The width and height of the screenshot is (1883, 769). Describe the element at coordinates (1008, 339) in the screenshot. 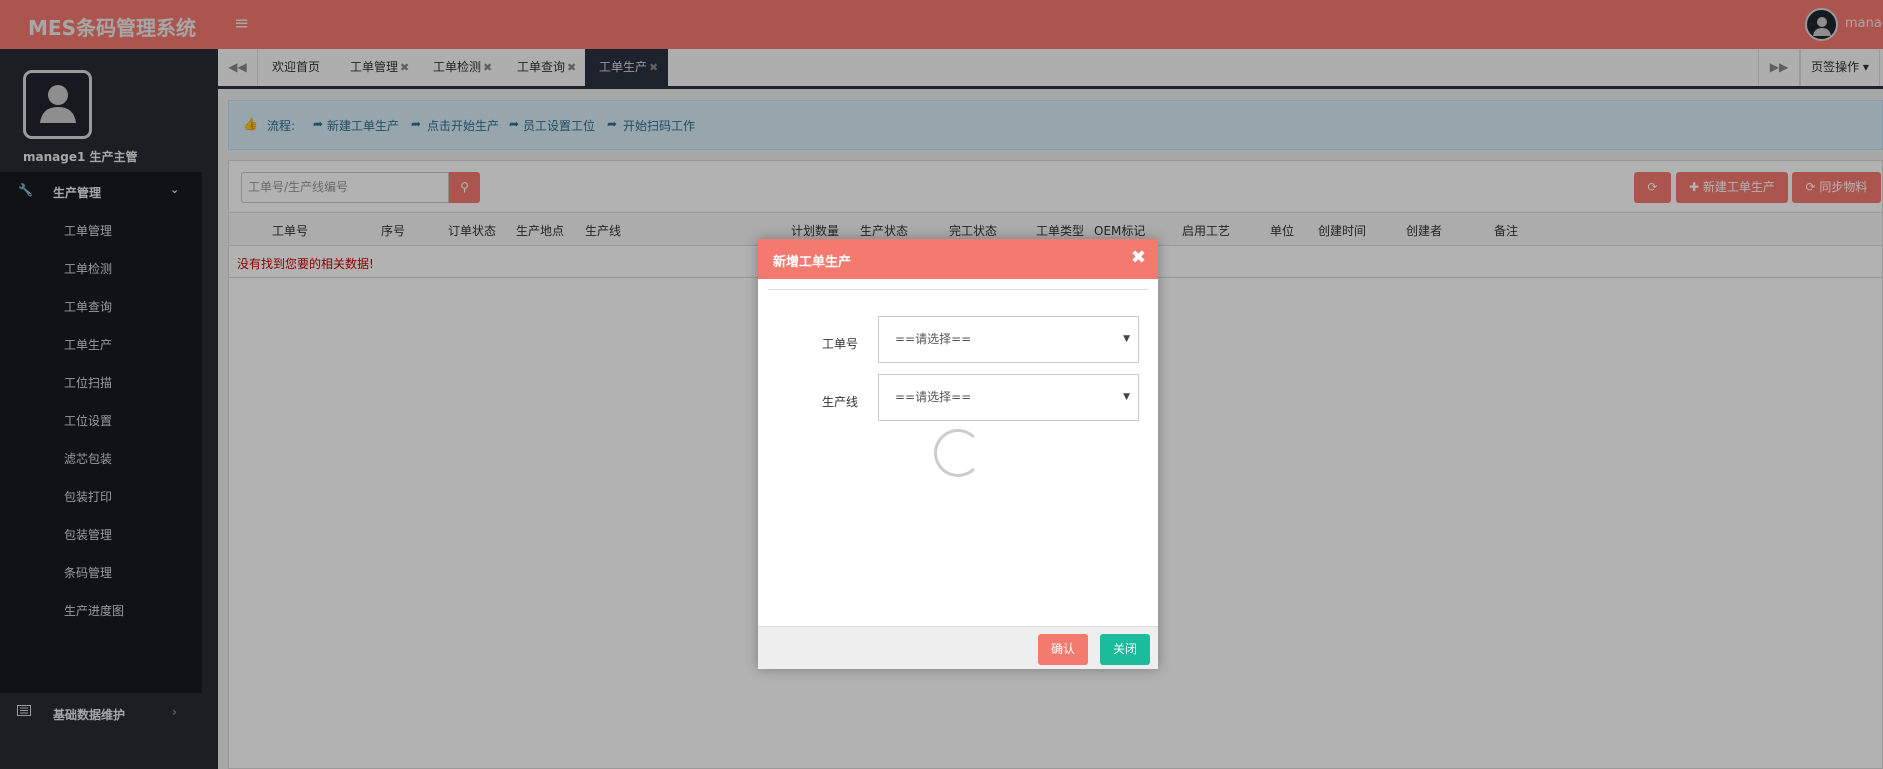

I see `work-order-select: ==请选择== ▼` at that location.